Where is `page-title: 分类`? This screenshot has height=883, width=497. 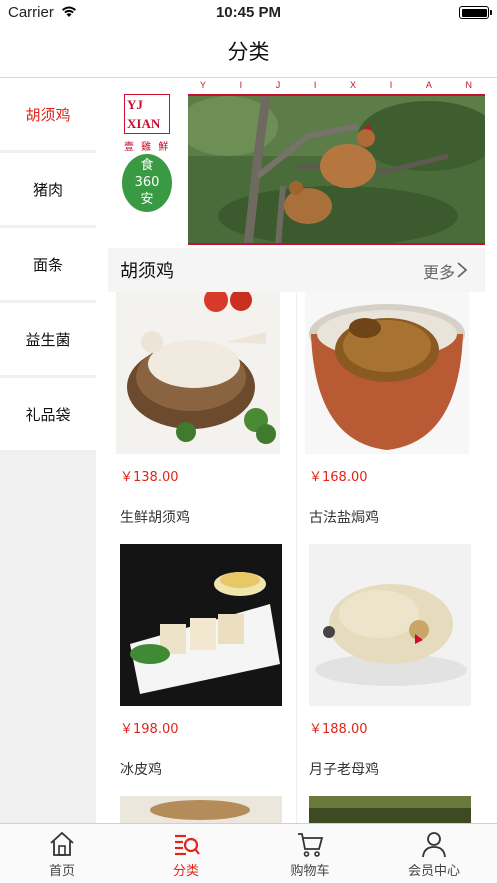 page-title: 分类 is located at coordinates (248, 52).